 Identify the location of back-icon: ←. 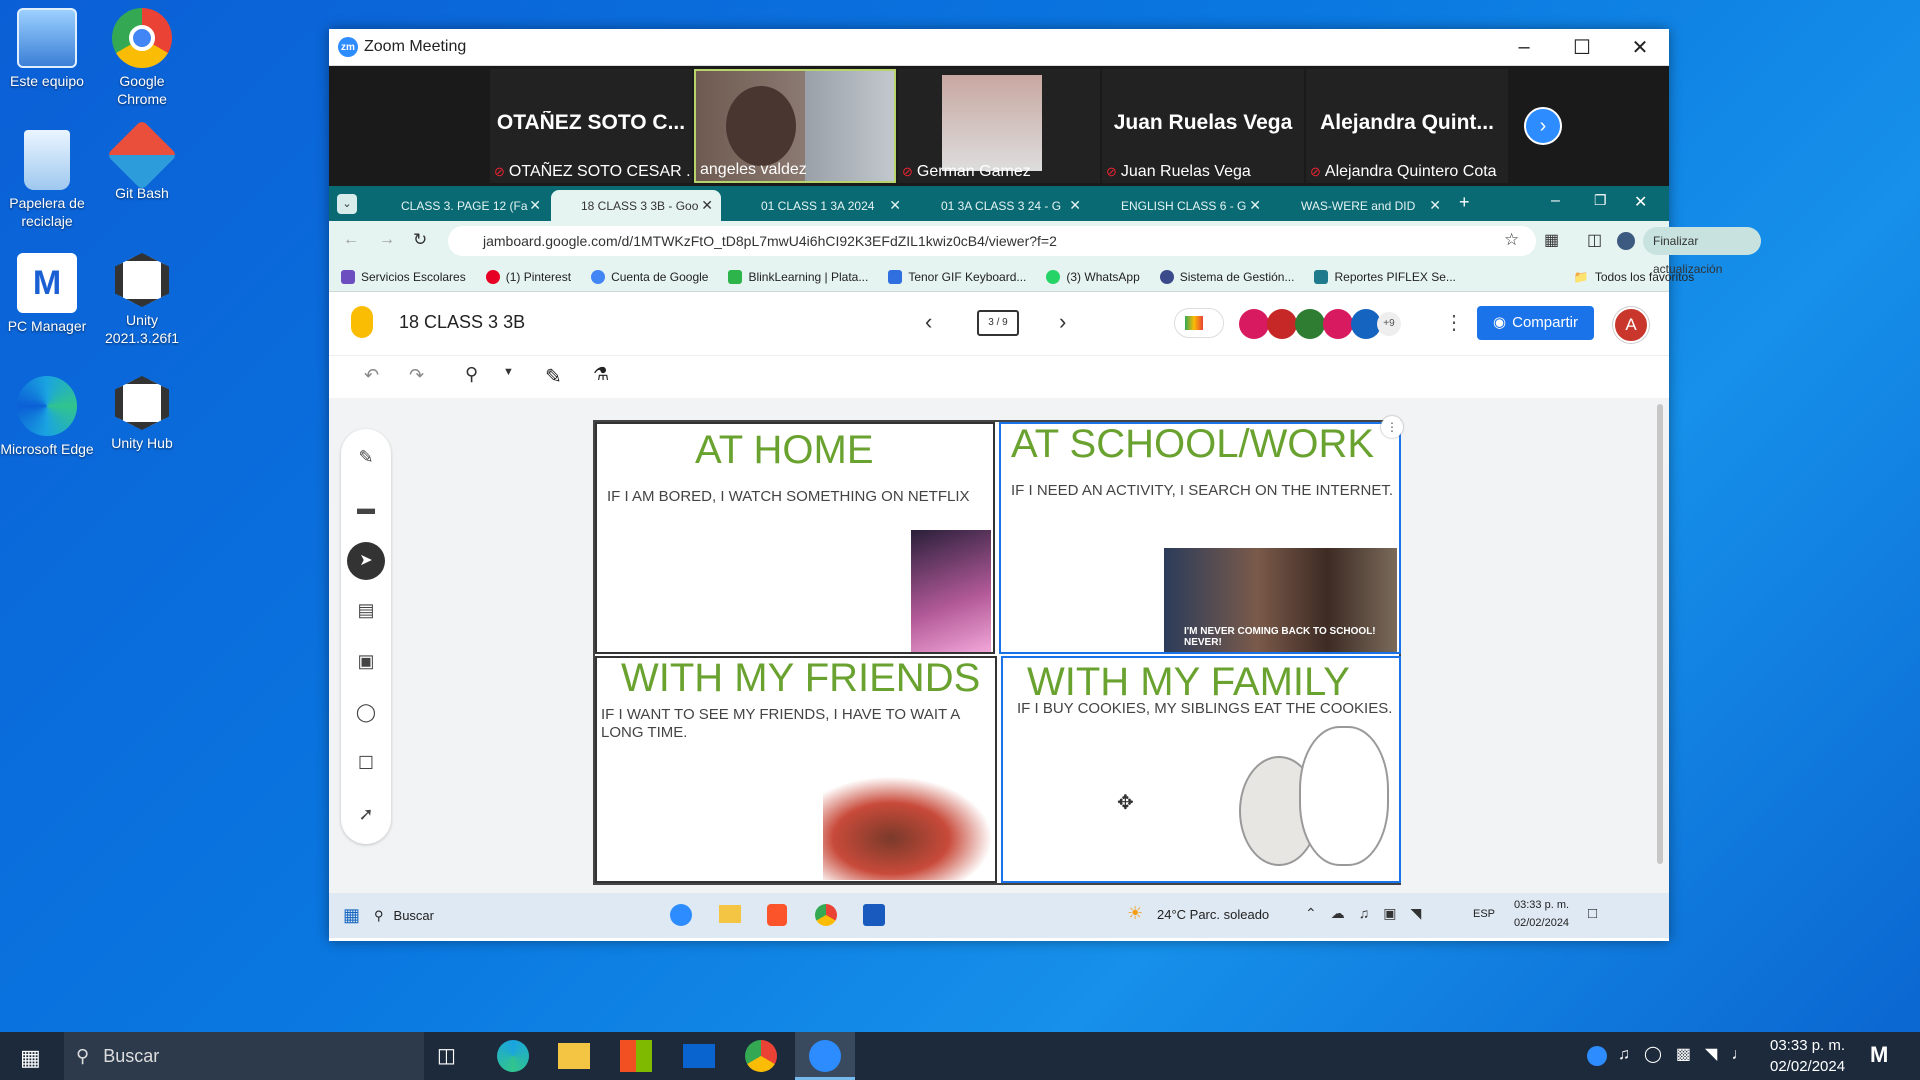
(351, 240).